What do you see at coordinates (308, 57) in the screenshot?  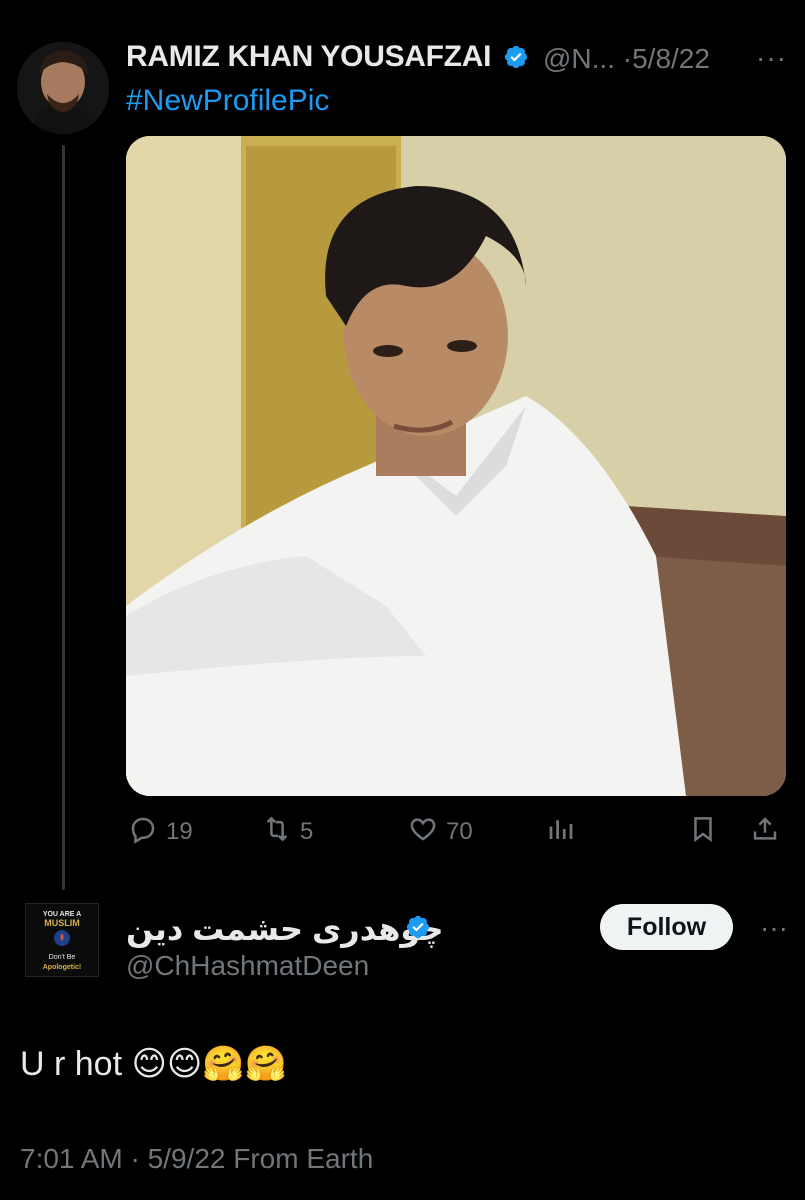 I see `author-name: RAMIZ KHAN YOUSAFZAI` at bounding box center [308, 57].